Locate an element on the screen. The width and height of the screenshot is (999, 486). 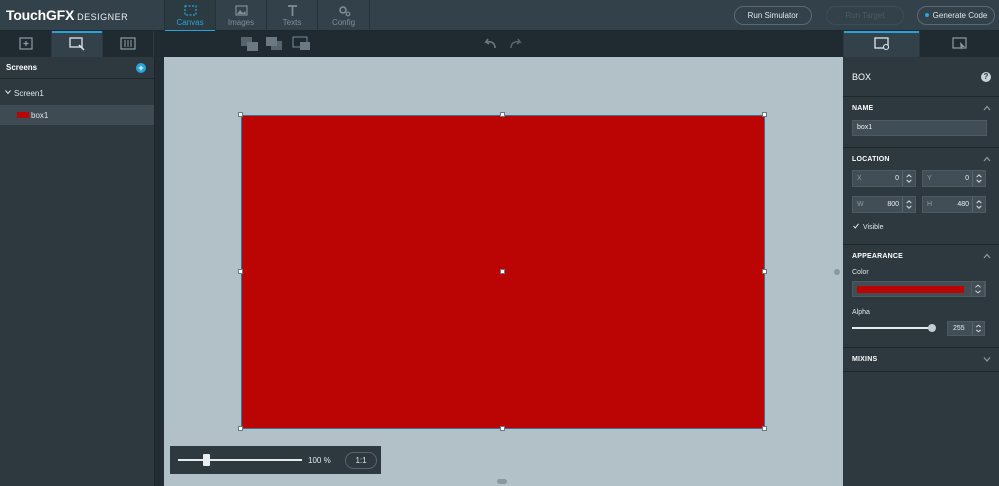
arrange-icon is located at coordinates (302, 44).